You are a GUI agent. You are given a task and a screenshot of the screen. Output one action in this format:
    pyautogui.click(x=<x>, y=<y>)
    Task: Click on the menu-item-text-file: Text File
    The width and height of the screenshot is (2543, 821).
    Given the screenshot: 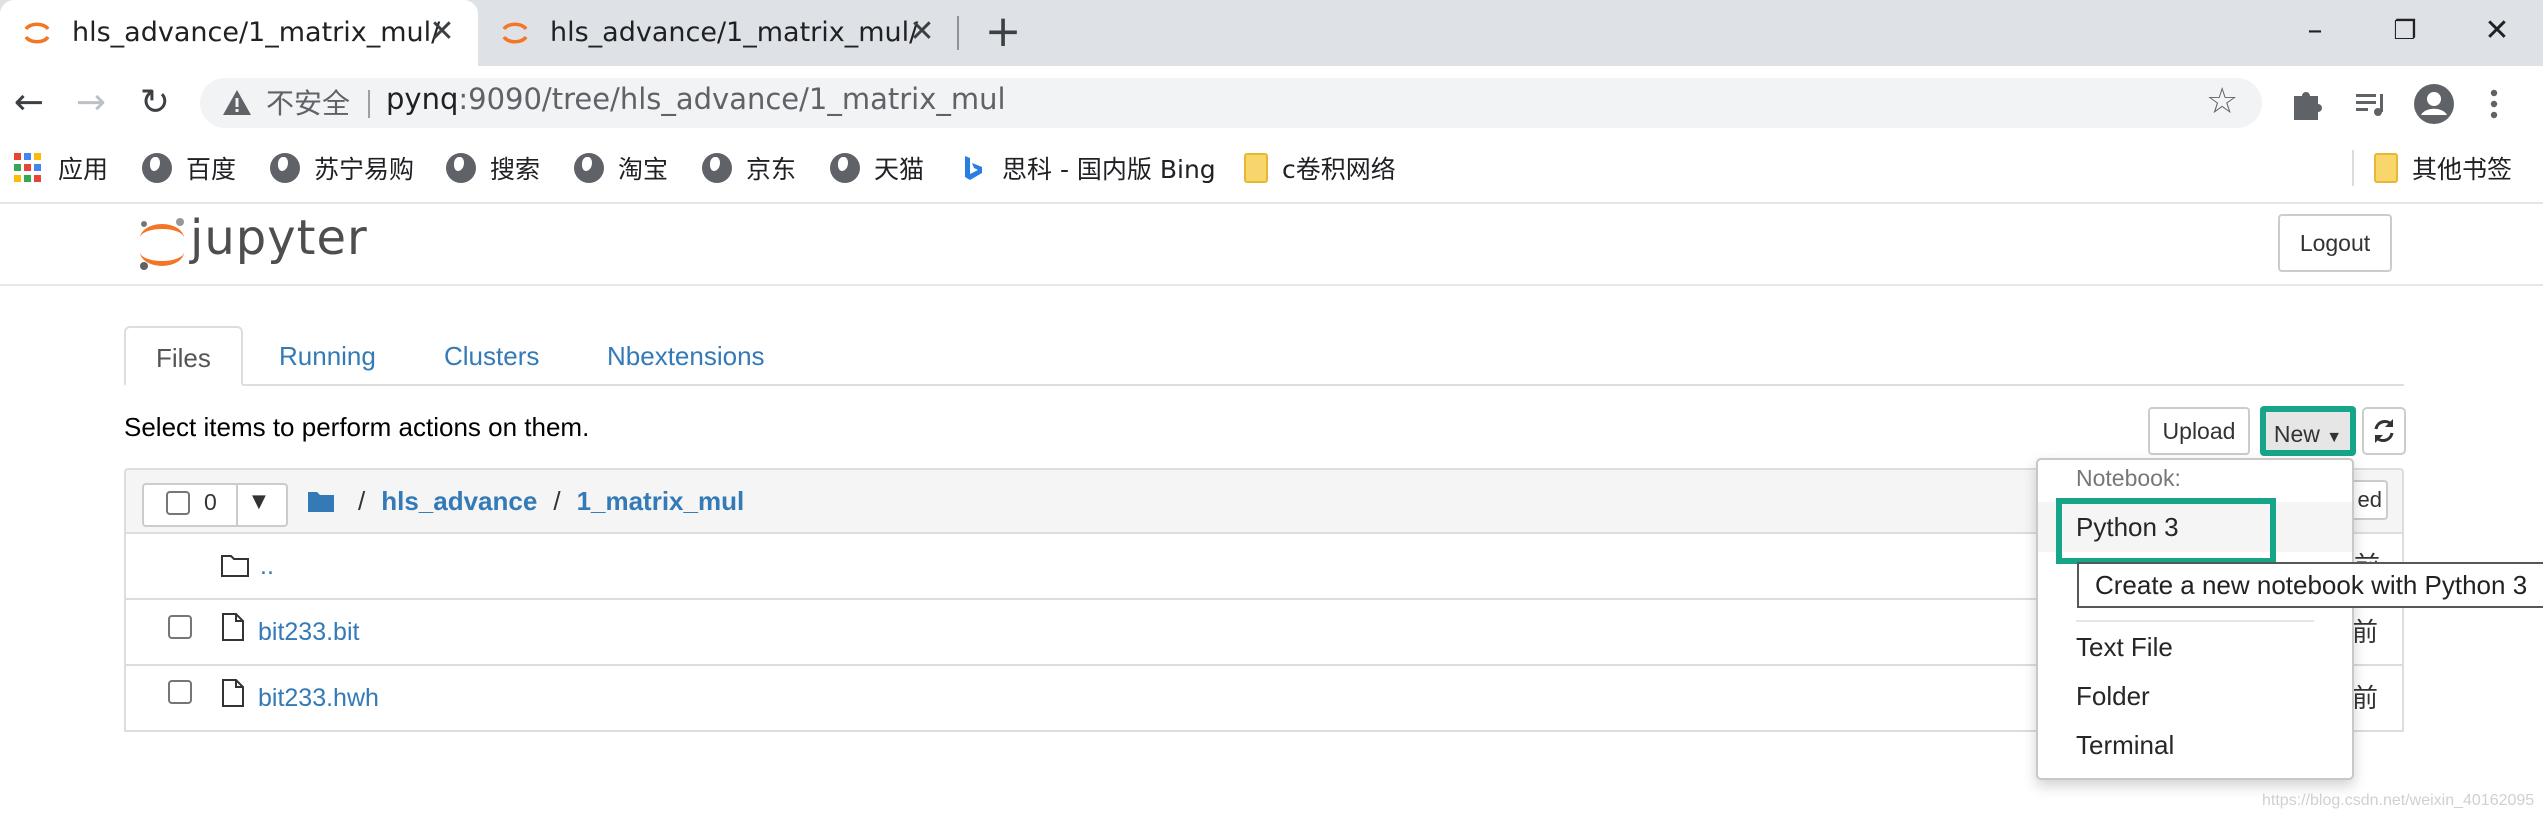 What is the action you would take?
    pyautogui.click(x=2124, y=647)
    